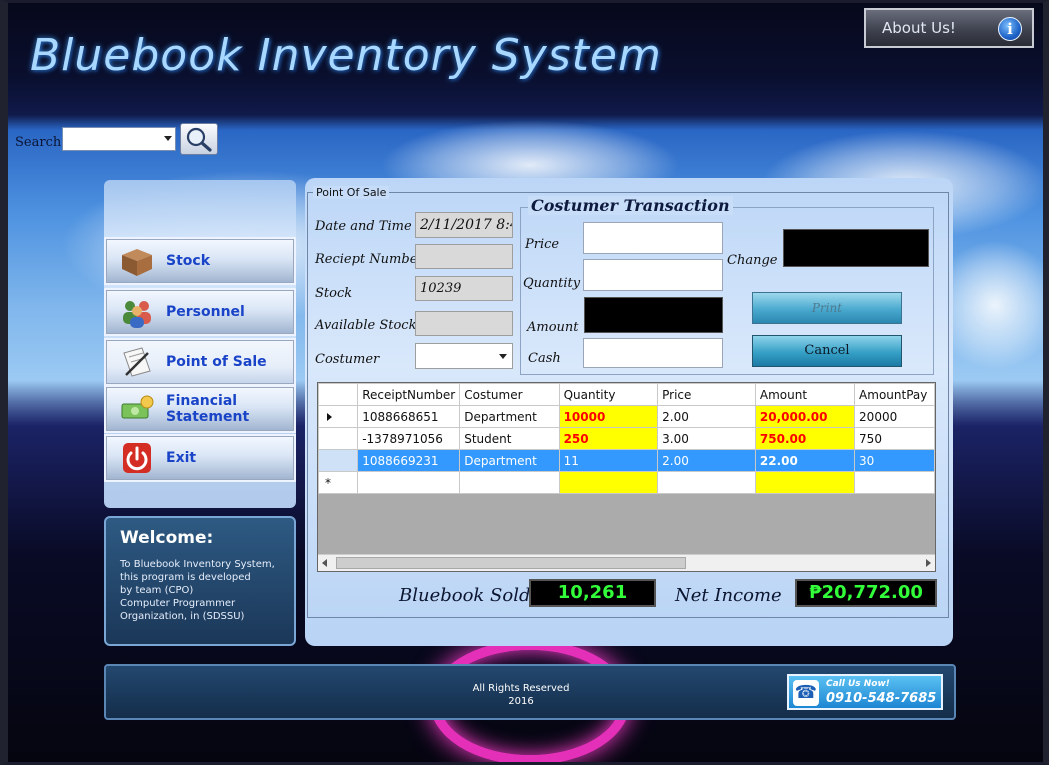  Describe the element at coordinates (894, 416) in the screenshot. I see `grid-cell: 20000` at that location.